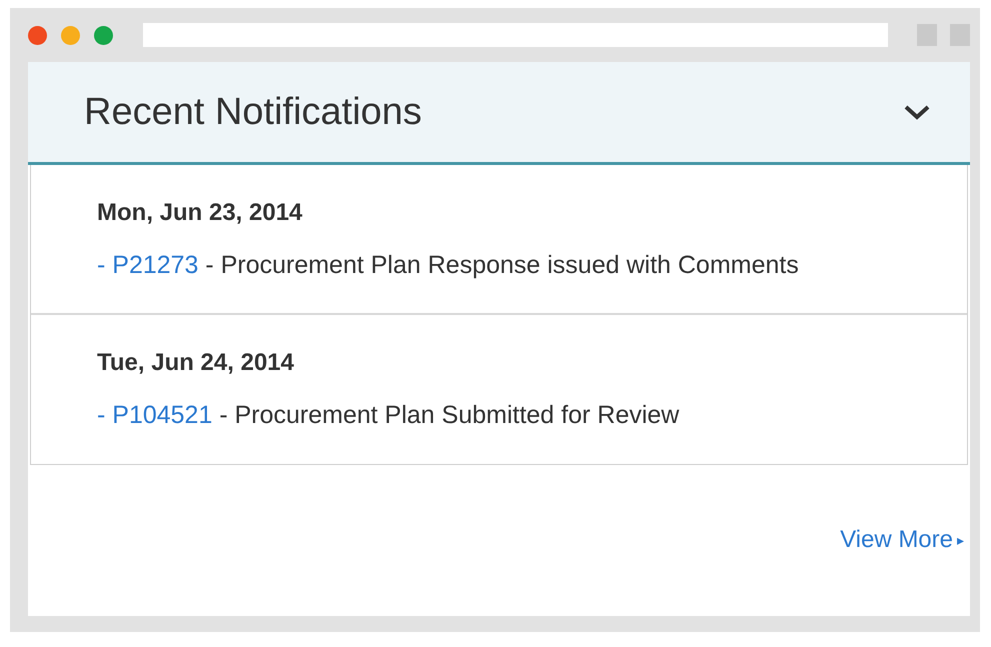 The height and width of the screenshot is (647, 991). I want to click on notification-date: Tue, Jun 24, 2014, so click(196, 363).